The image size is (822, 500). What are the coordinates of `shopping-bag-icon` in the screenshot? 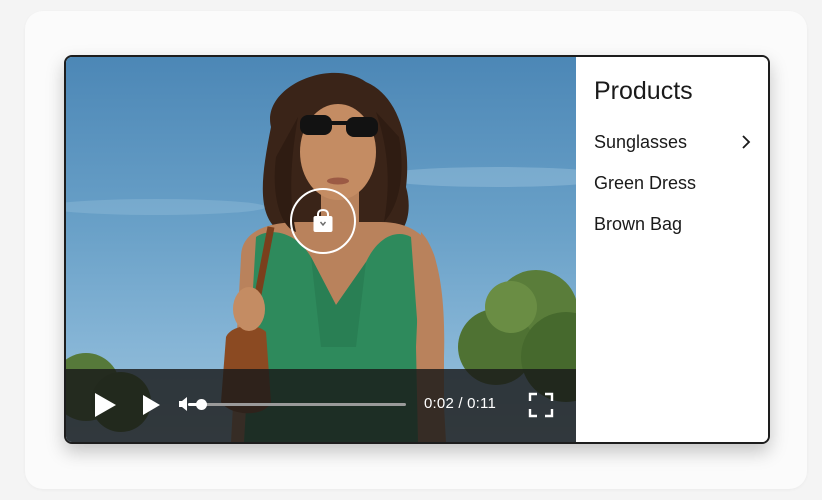 It's located at (323, 220).